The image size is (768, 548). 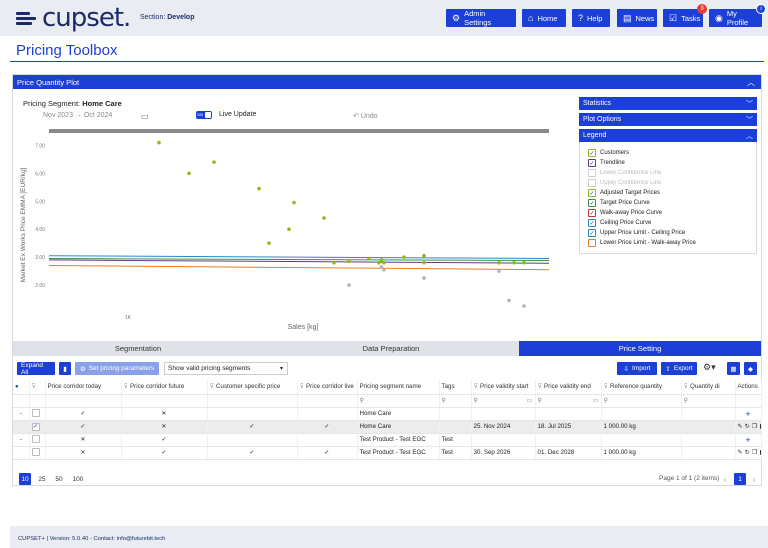 What do you see at coordinates (672, 203) in the screenshot?
I see `legend-item: ✓ Target Price Curve` at bounding box center [672, 203].